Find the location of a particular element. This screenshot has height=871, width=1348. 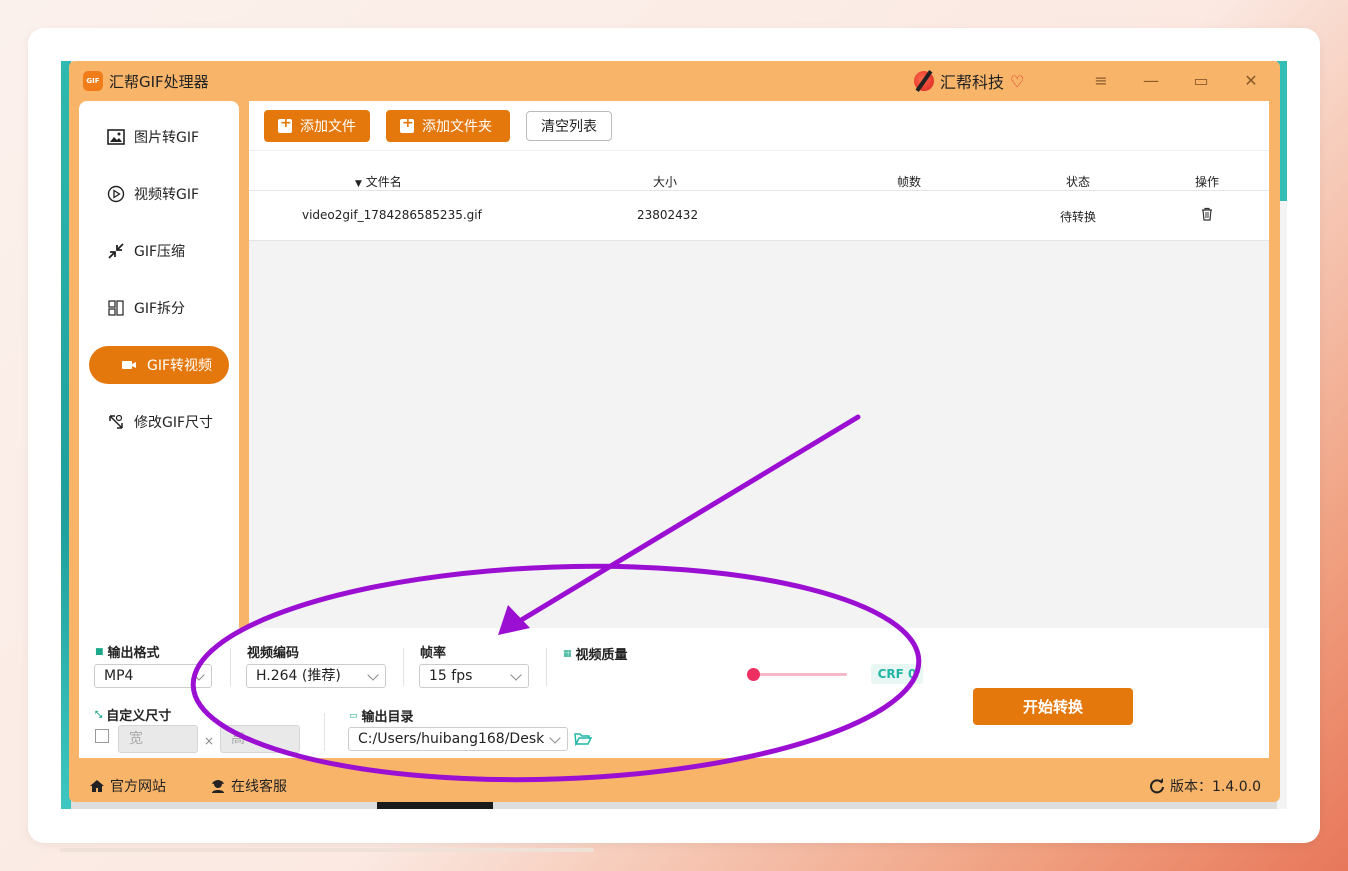

home-icon is located at coordinates (97, 786).